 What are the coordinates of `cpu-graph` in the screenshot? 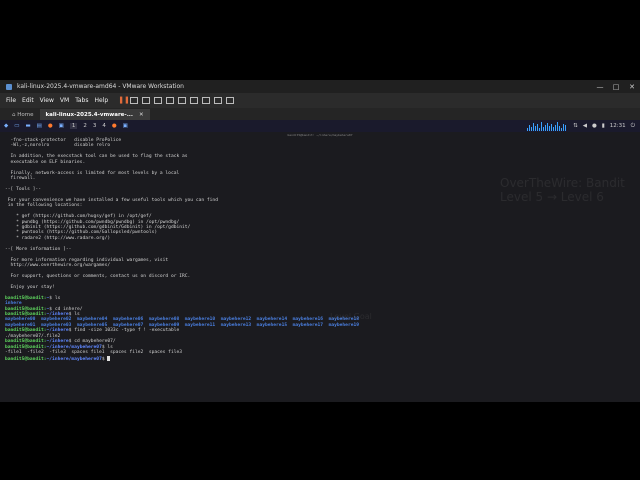 It's located at (547, 126).